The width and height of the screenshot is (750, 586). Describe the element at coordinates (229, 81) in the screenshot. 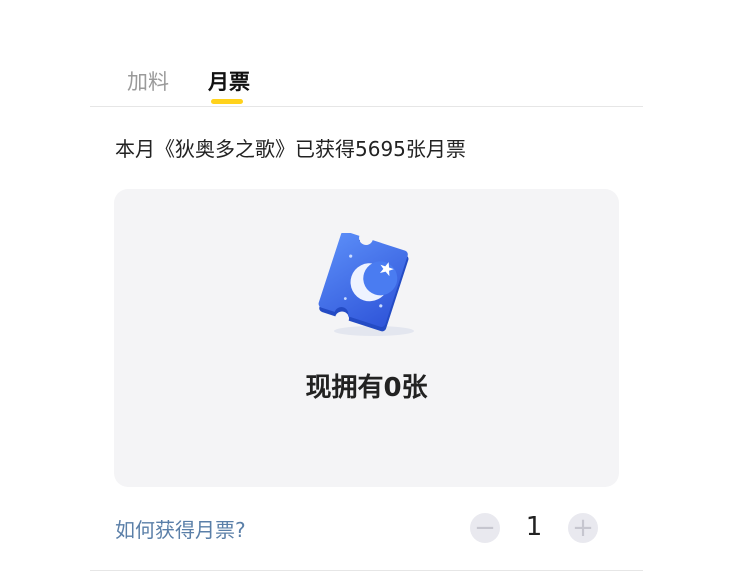

I see `tab-monthly-ticket: 月票` at that location.